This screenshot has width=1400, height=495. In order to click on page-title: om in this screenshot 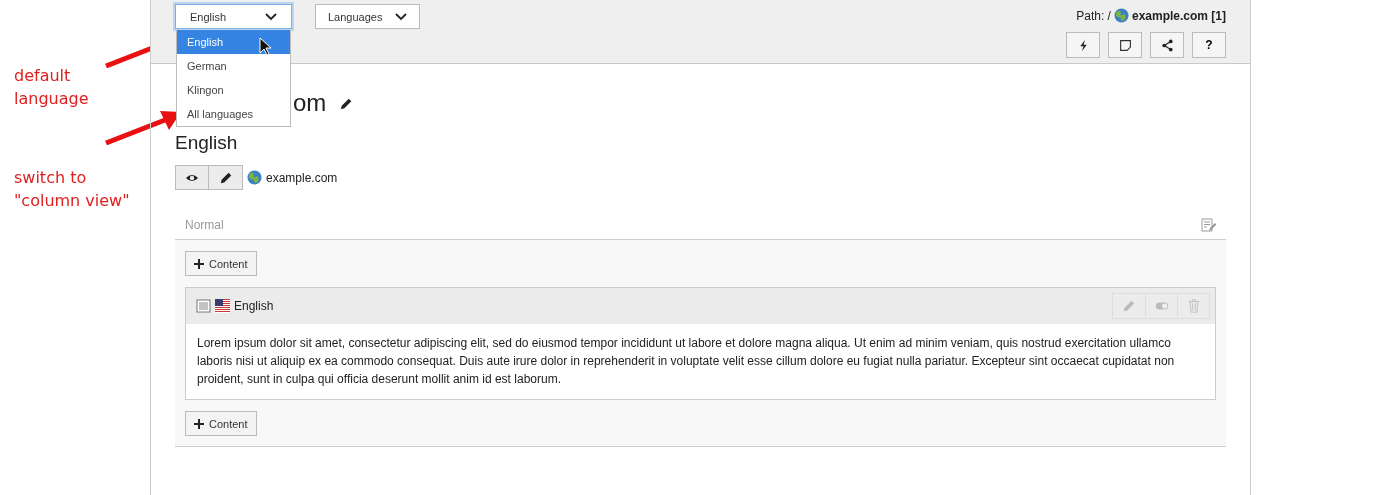, I will do `click(310, 103)`.